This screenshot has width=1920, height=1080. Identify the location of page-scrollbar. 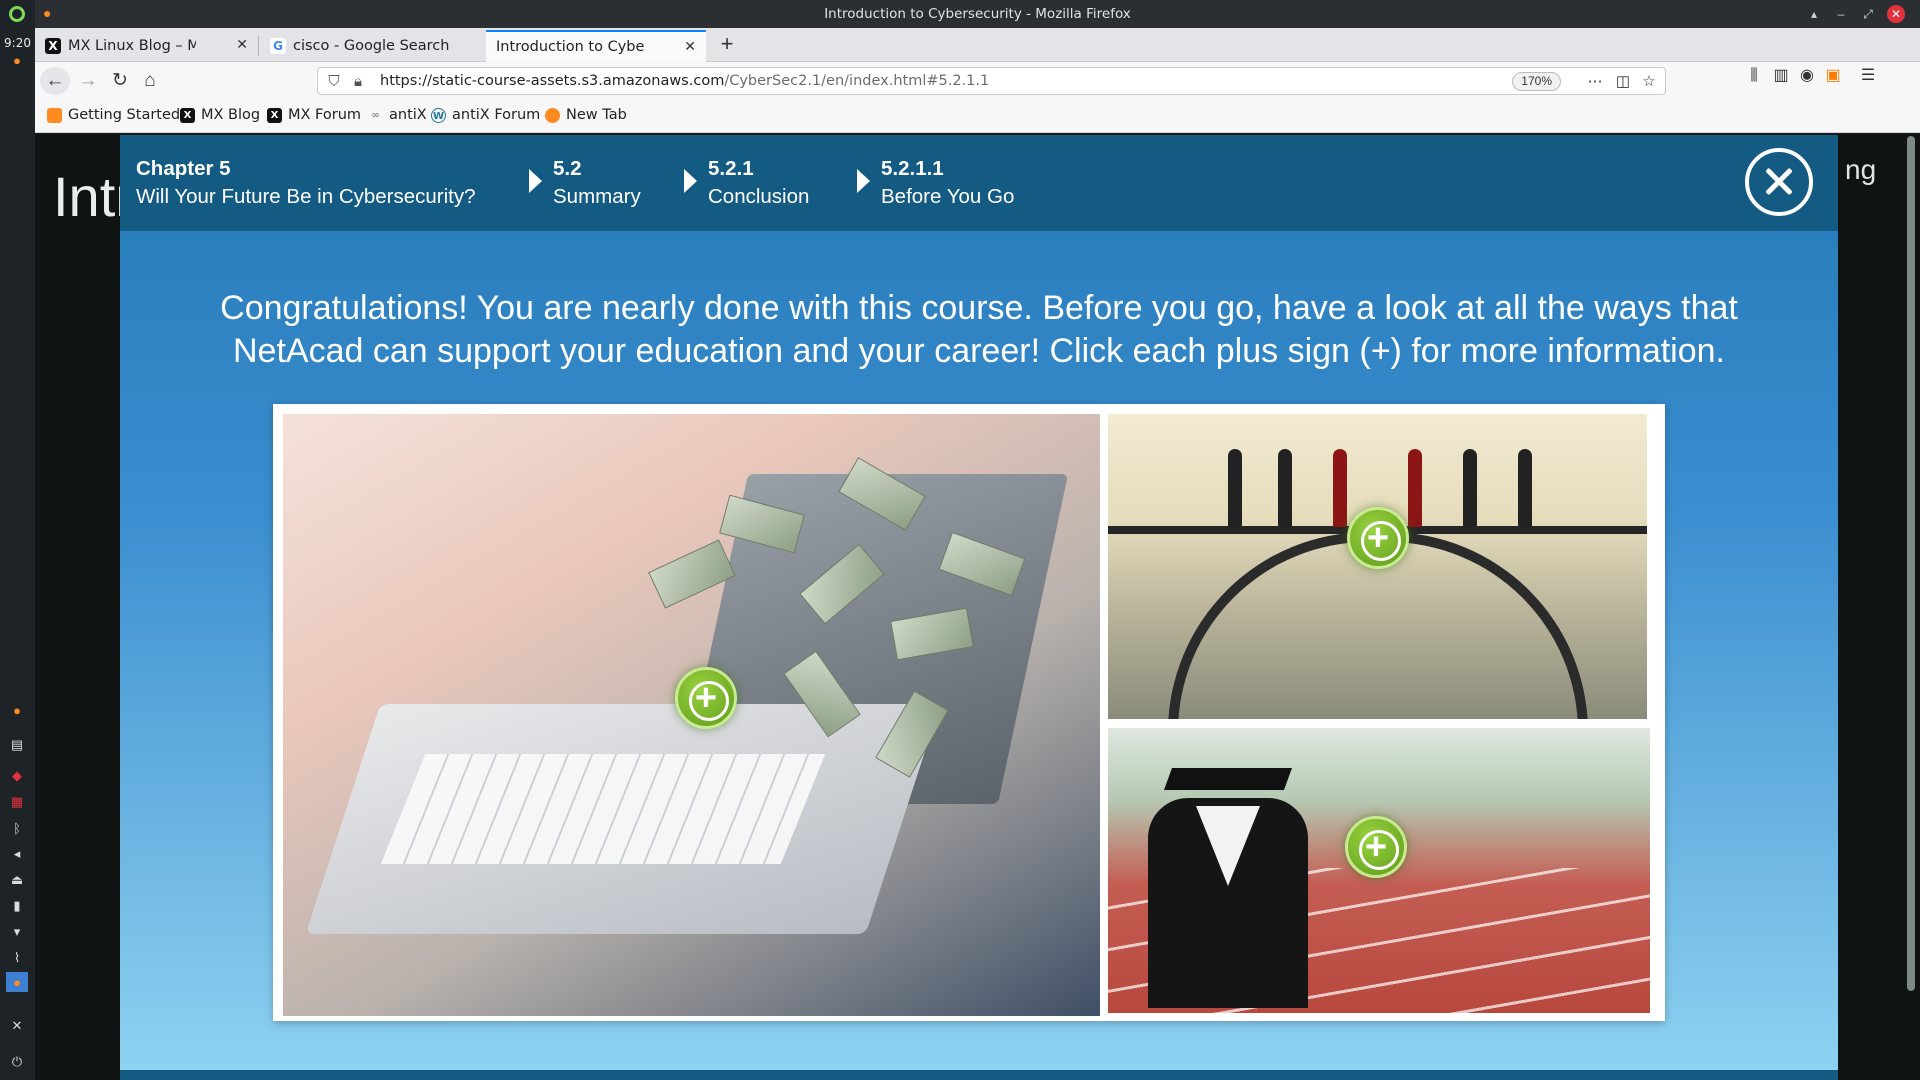
(1911, 563).